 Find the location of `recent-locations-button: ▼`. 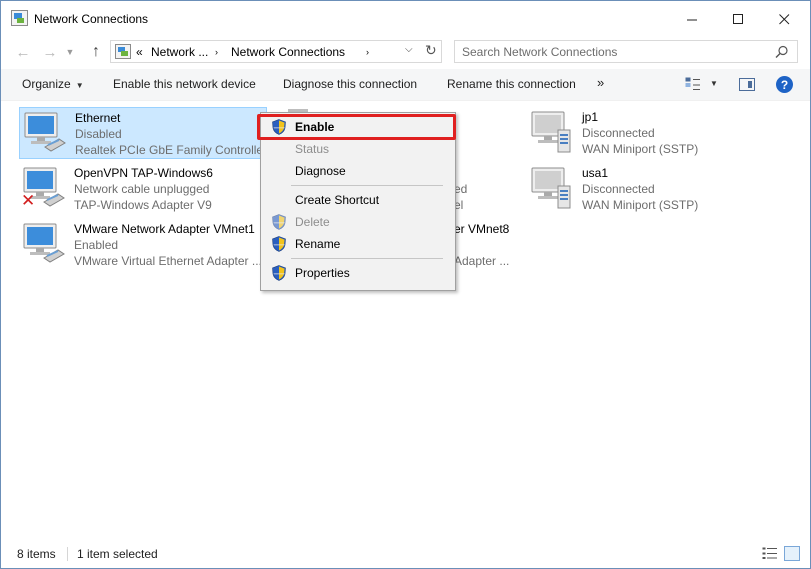

recent-locations-button: ▼ is located at coordinates (70, 52).